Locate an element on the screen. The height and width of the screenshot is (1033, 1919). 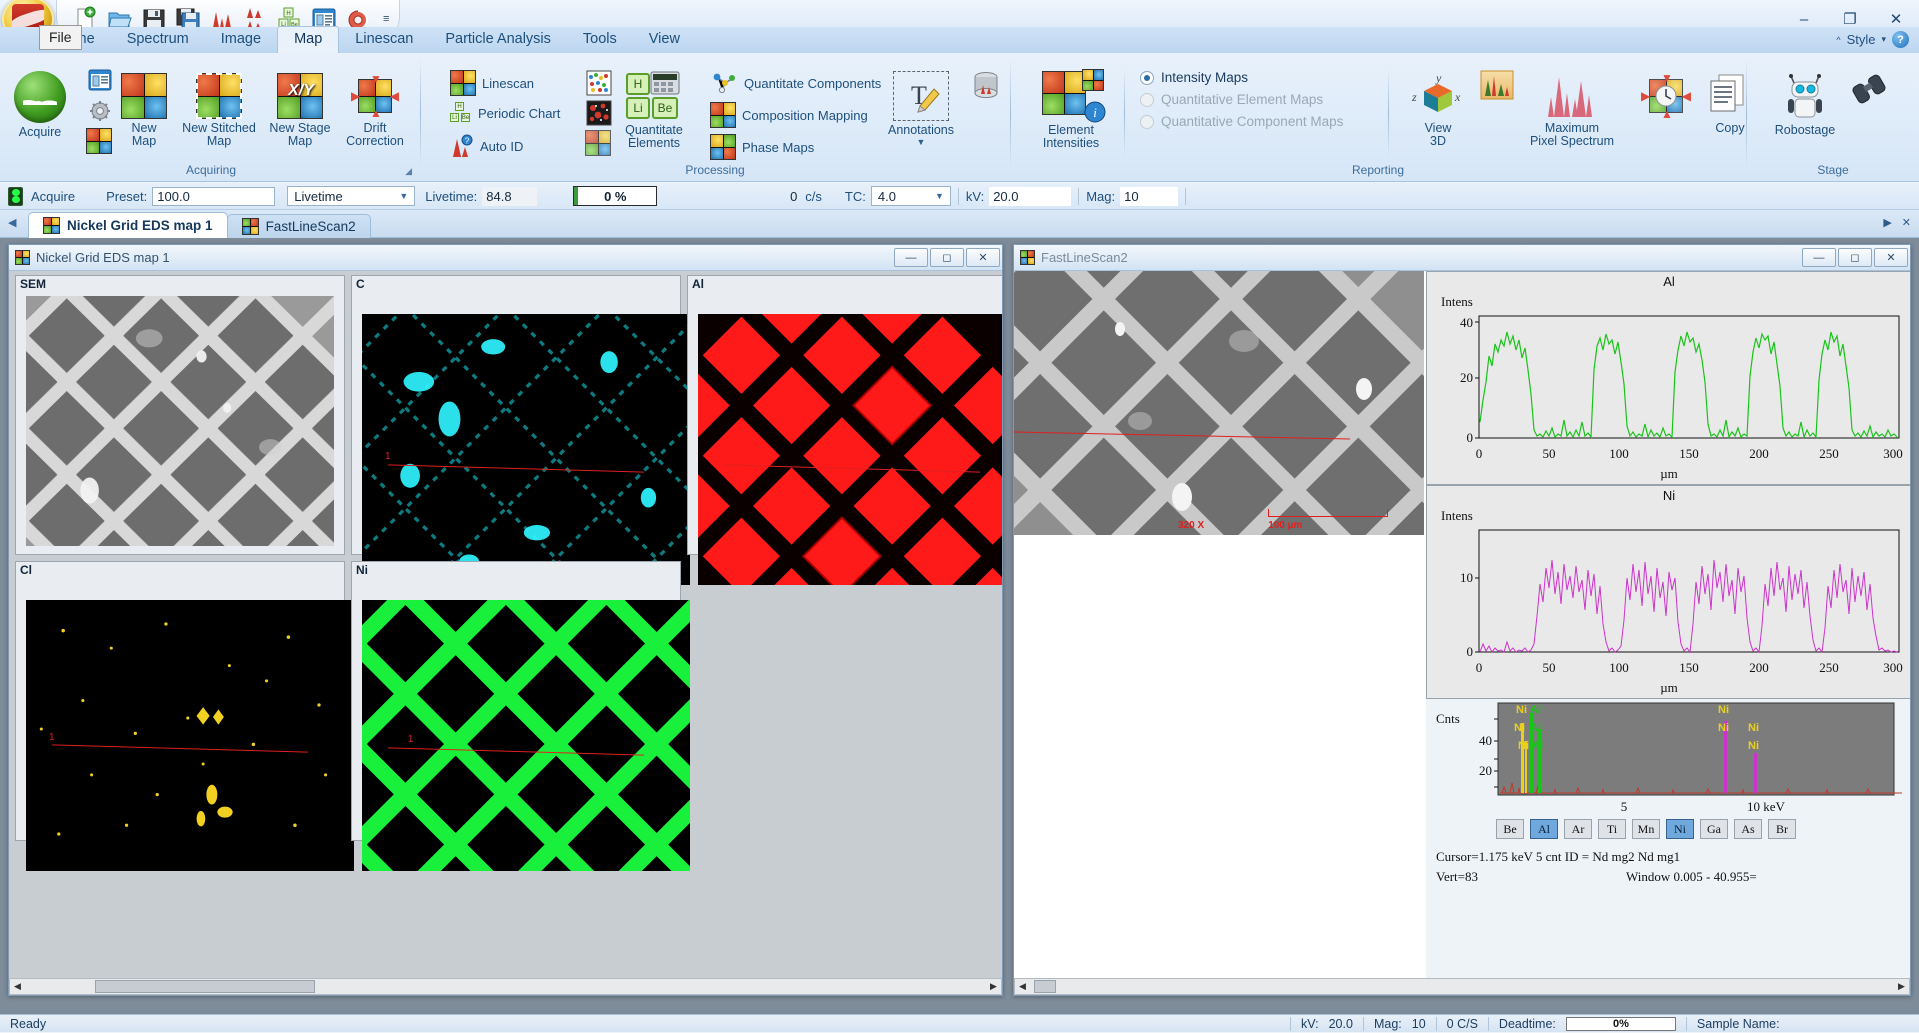
annotations-button: T Annotations ▼ is located at coordinates (921, 109).